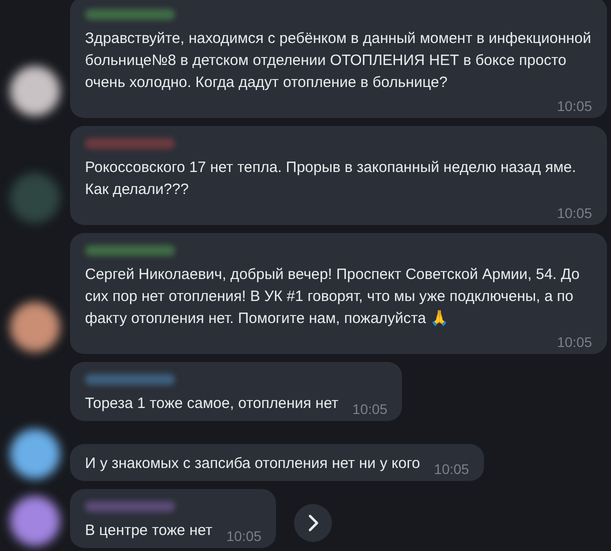 The height and width of the screenshot is (551, 611). Describe the element at coordinates (331, 179) in the screenshot. I see `message-text: Рокоссовского 17 нет тепла. Прорыв в закопанный неделю назад яме. Как делали???` at that location.